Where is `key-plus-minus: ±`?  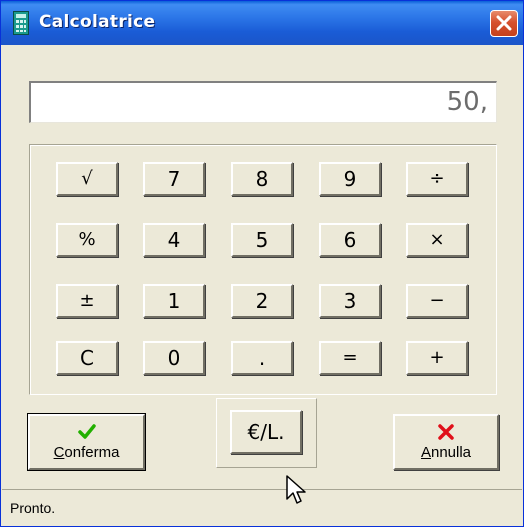
key-plus-minus: ± is located at coordinates (87, 301).